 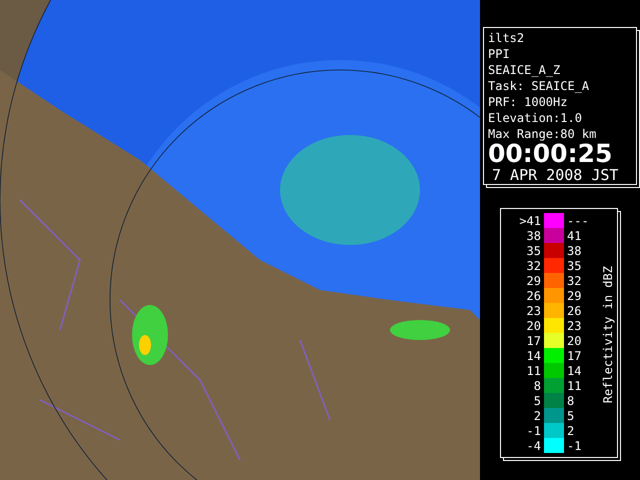 I want to click on date-text: 7 APR 2008 JST, so click(x=555, y=175).